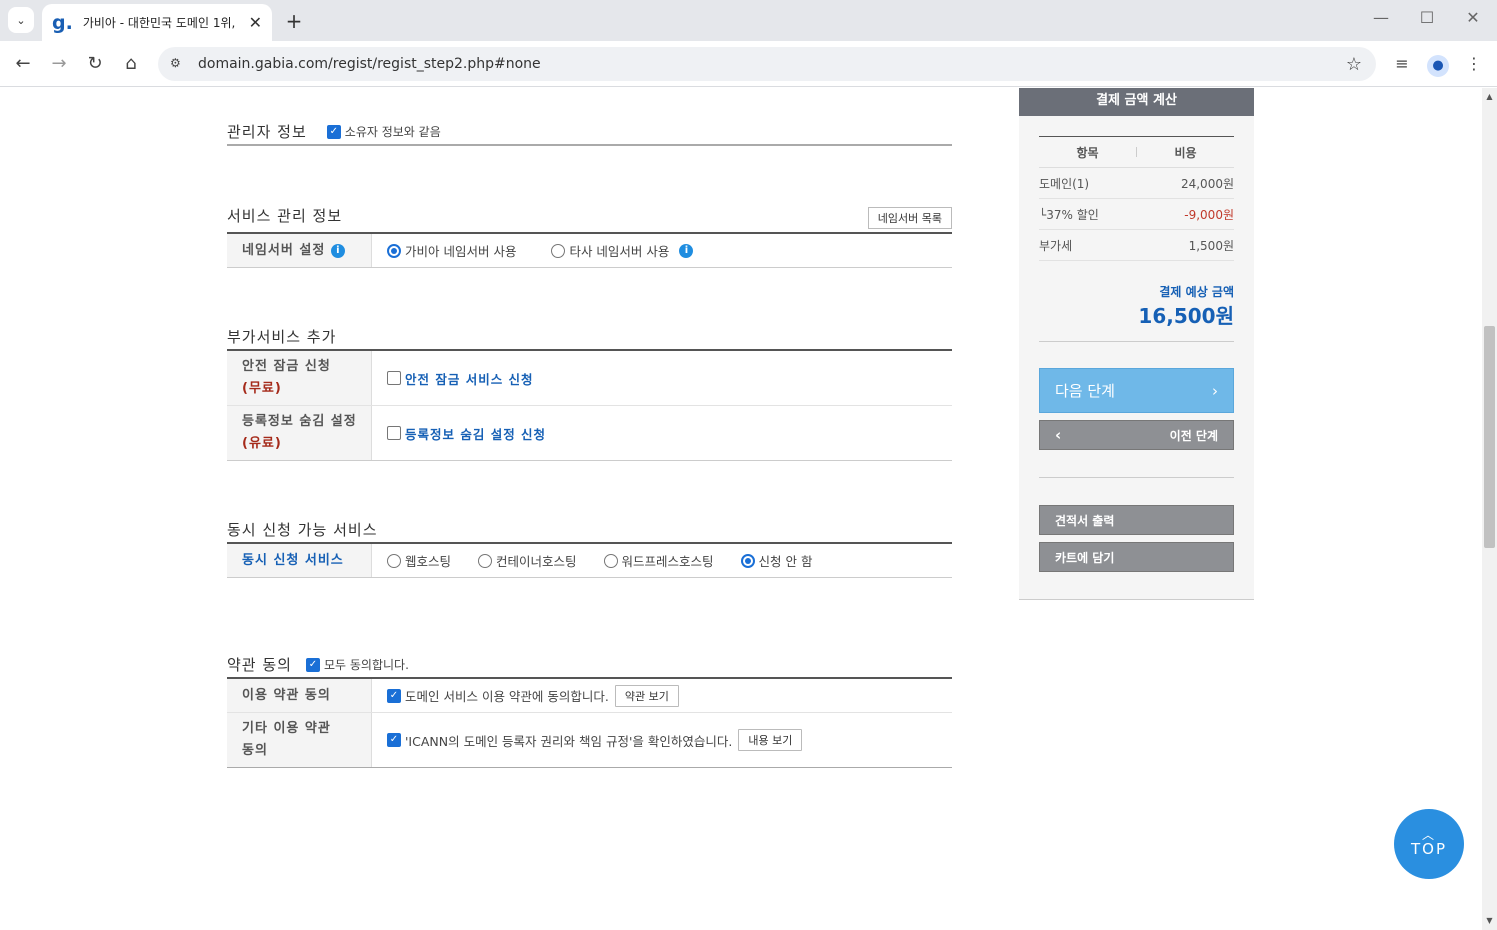 The width and height of the screenshot is (1497, 930). Describe the element at coordinates (299, 421) in the screenshot. I see `privacy-label-text: 등록정보 숨김 설정` at that location.